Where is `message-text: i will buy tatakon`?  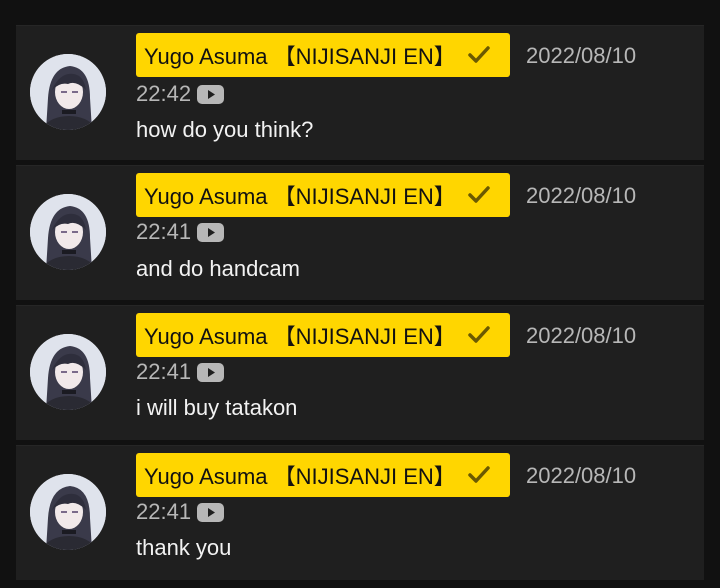
message-text: i will buy tatakon is located at coordinates (217, 407).